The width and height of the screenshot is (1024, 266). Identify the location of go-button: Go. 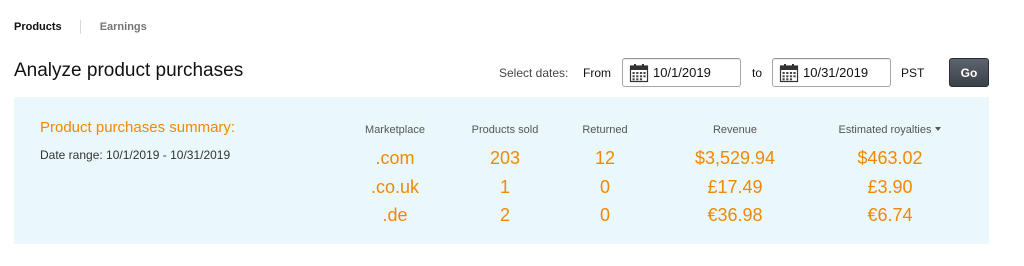
(969, 72).